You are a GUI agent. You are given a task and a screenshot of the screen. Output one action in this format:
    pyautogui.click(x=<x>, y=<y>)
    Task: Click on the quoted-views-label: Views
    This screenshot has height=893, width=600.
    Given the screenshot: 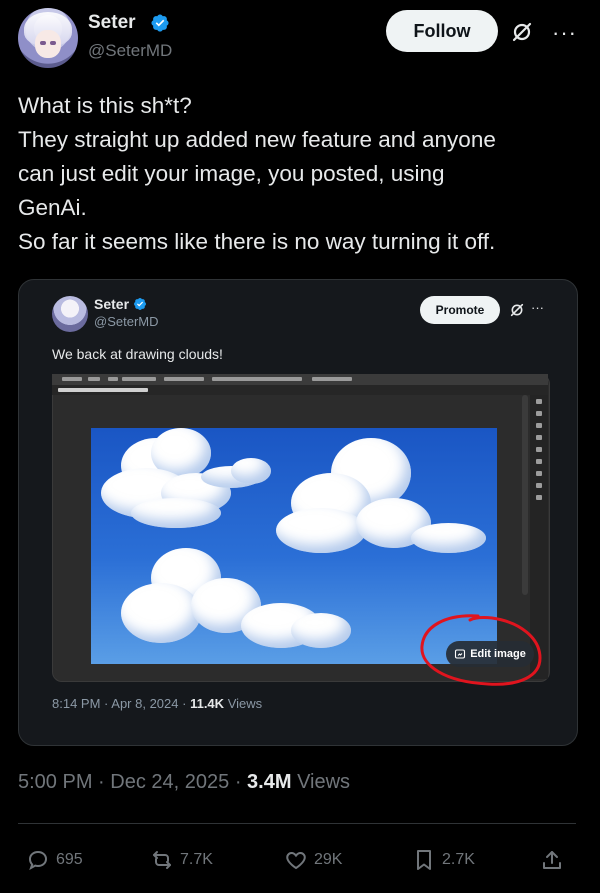 What is the action you would take?
    pyautogui.click(x=245, y=703)
    